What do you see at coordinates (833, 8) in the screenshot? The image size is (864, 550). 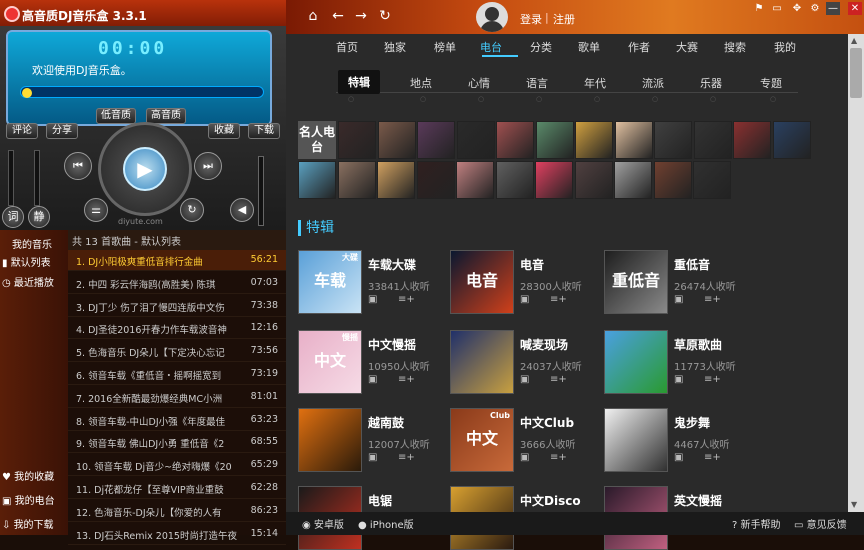 I see `minimize-button: —` at bounding box center [833, 8].